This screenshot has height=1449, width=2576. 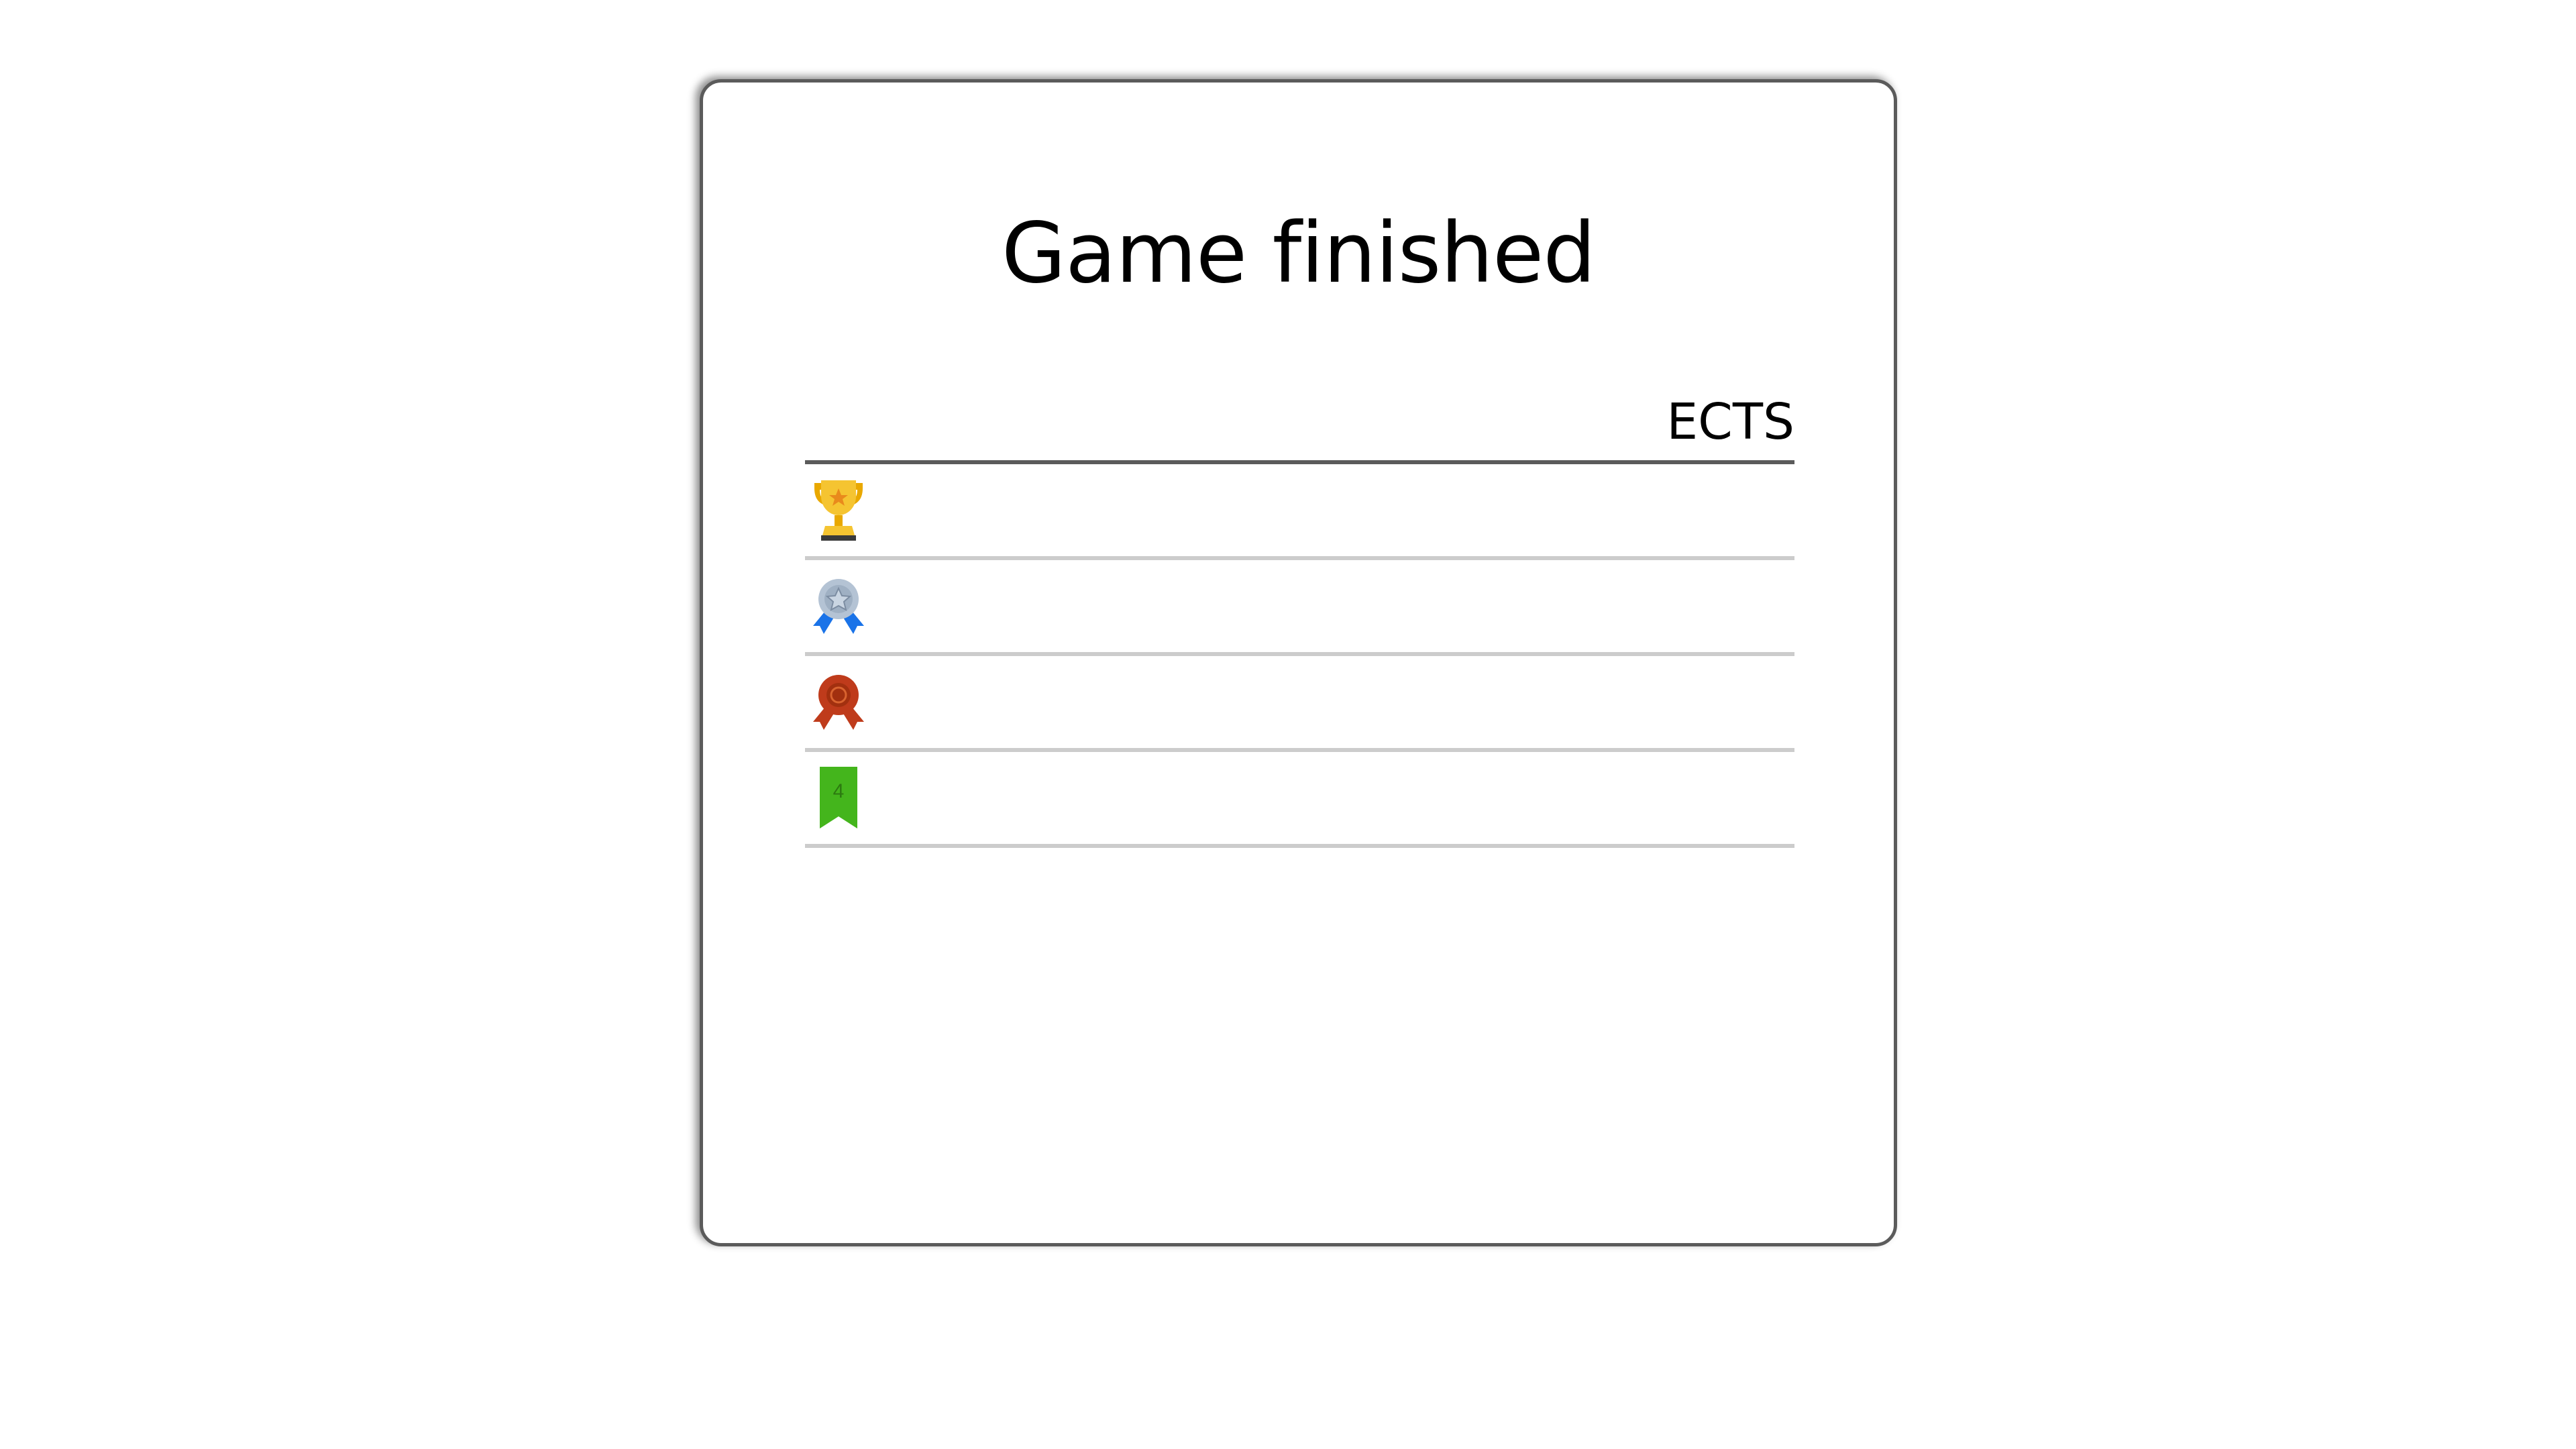 I want to click on ranking-table: ECTS 4, so click(x=1299, y=613).